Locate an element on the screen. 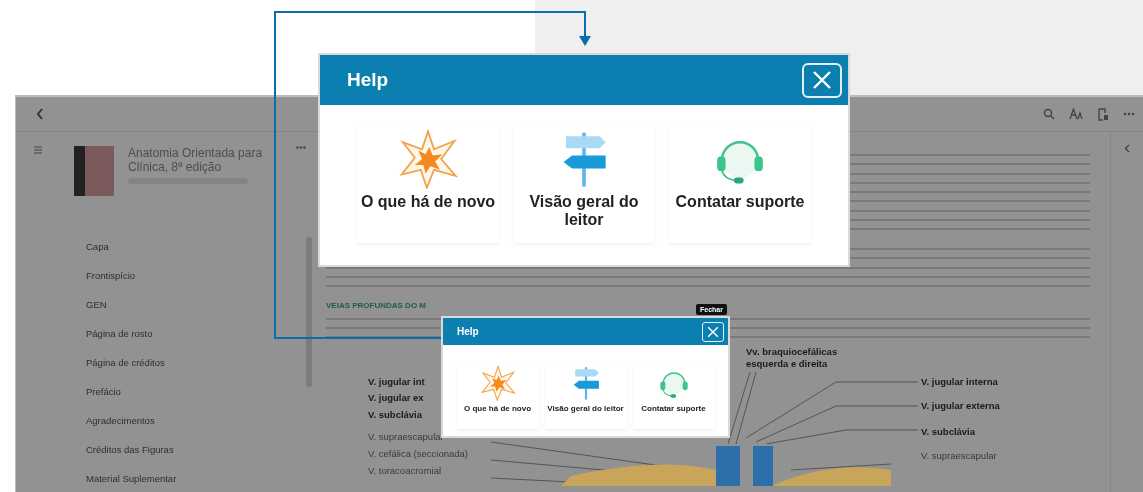 This screenshot has height=492, width=1143. toc-item: Créditos das Figuras is located at coordinates (196, 449).